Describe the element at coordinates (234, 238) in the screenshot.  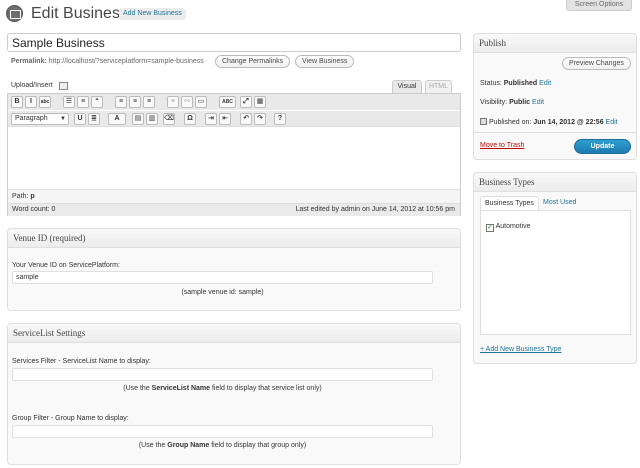
I see `venue-id-box-title: Venue ID (required)` at that location.